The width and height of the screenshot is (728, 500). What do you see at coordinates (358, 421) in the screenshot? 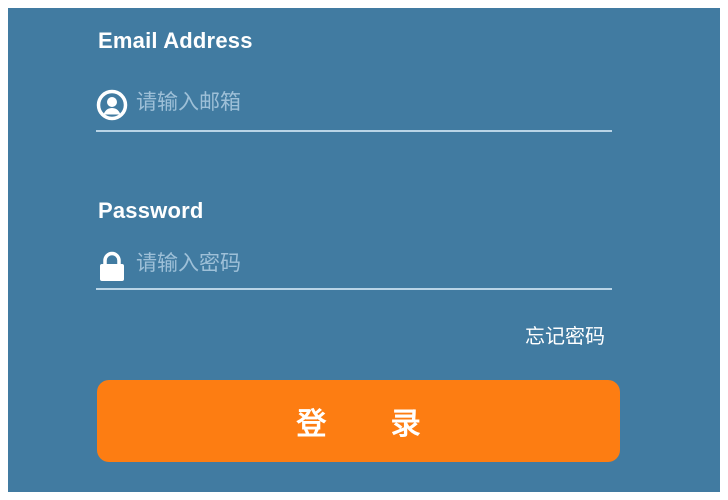
I see `login-button: 登 录` at bounding box center [358, 421].